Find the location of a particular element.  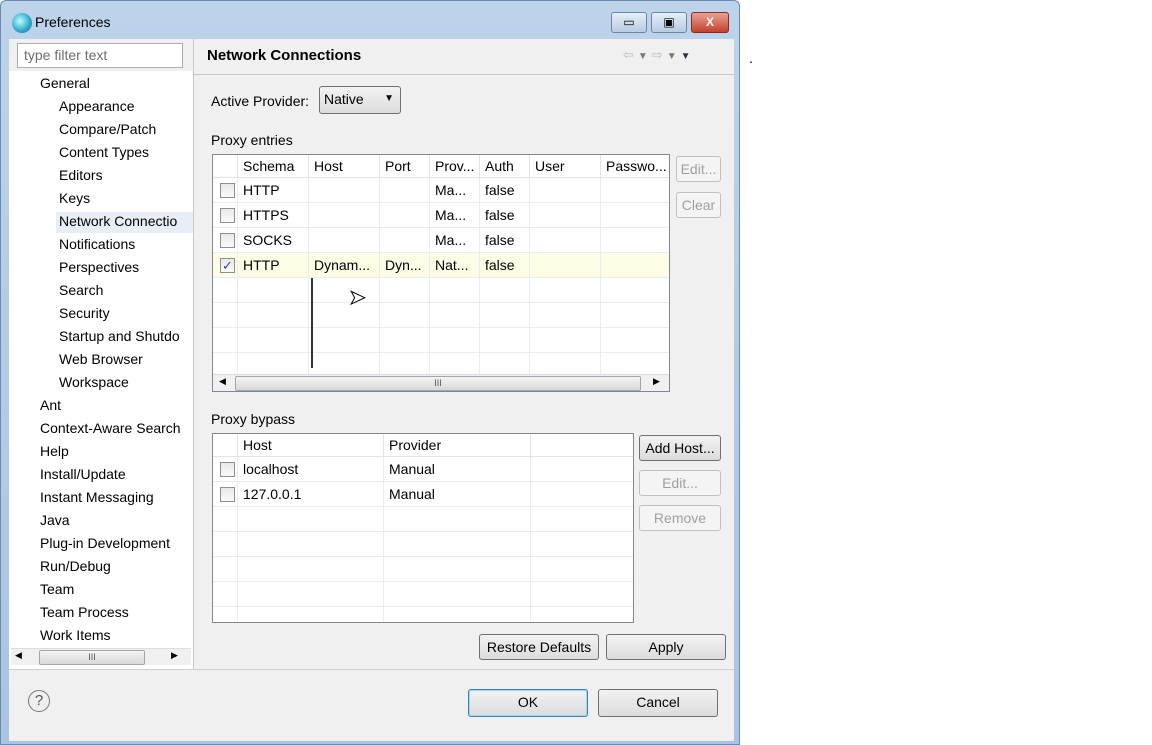

remove-bypass-button: Remove is located at coordinates (680, 518).